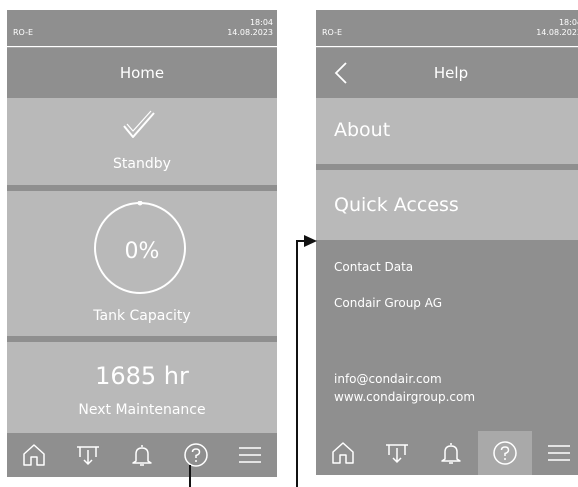 The image size is (578, 487). Describe the element at coordinates (142, 251) in the screenshot. I see `tank-capacity-value: 0%` at that location.